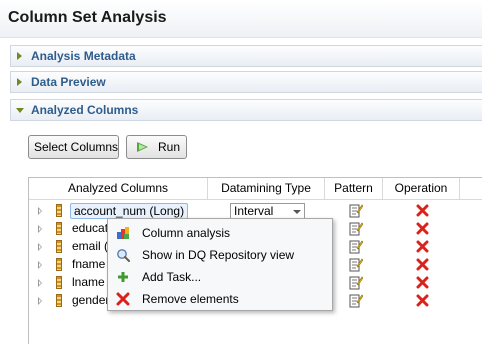 This screenshot has height=344, width=482. Describe the element at coordinates (169, 147) in the screenshot. I see `run-label: Run` at that location.